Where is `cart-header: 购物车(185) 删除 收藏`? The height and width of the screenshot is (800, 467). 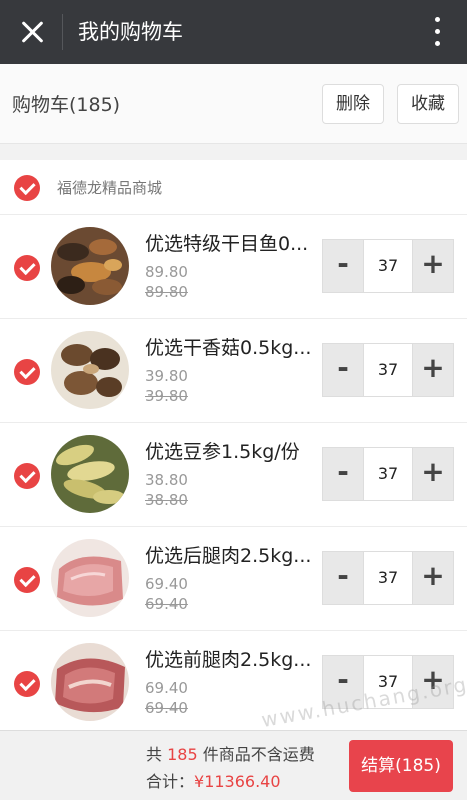 cart-header: 购物车(185) 删除 收藏 is located at coordinates (233, 104).